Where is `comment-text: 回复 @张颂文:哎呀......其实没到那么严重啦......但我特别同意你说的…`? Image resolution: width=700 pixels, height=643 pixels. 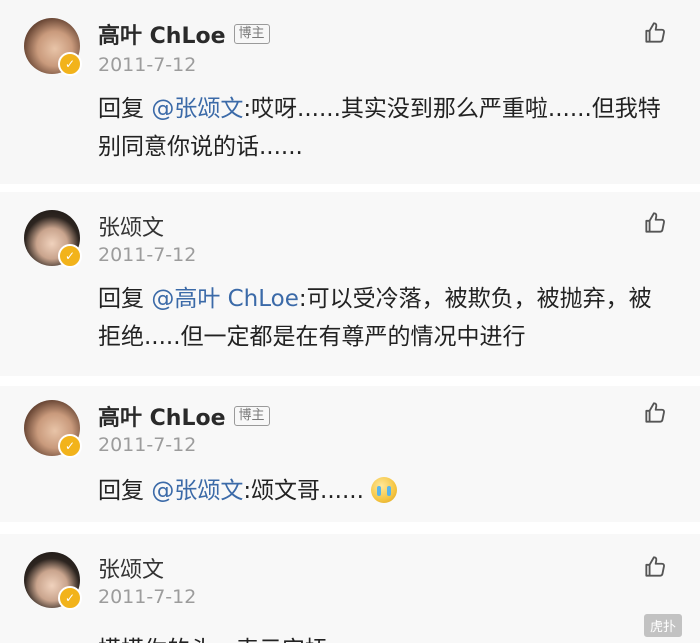 comment-text: 回复 @张颂文:哎呀......其实没到那么严重啦......但我特别同意你说的… is located at coordinates (383, 128).